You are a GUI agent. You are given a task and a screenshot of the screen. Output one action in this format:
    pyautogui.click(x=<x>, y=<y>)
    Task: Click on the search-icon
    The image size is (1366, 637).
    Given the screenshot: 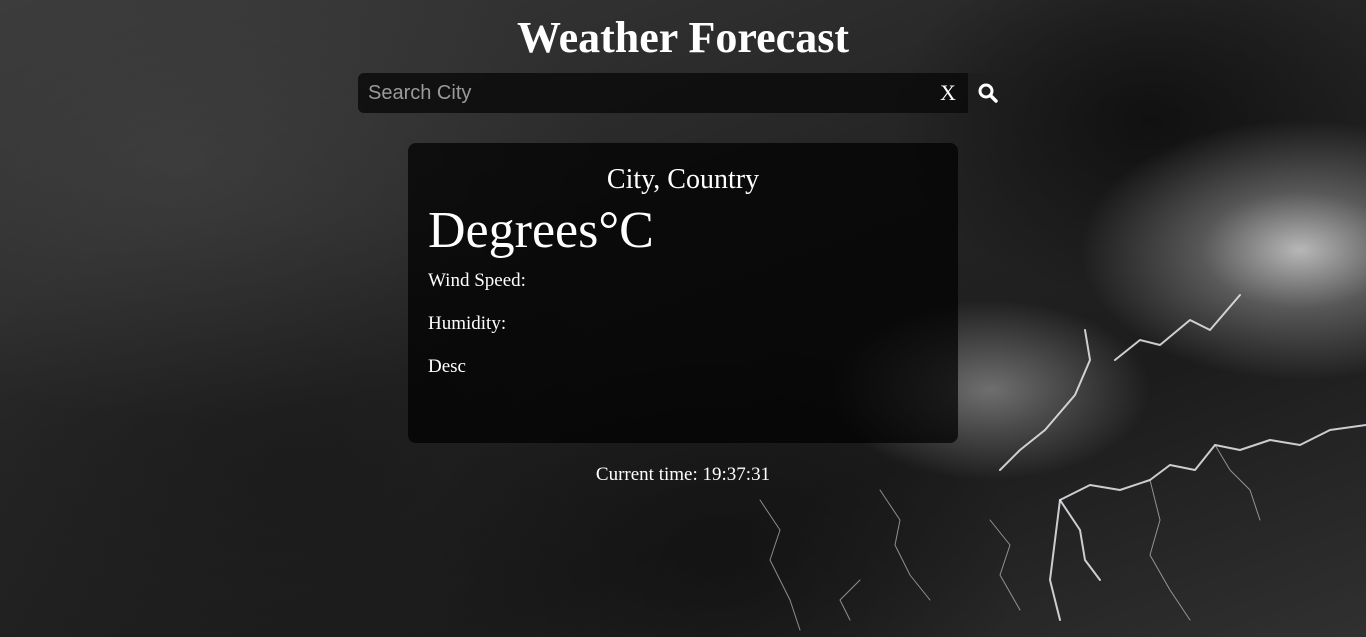 What is the action you would take?
    pyautogui.click(x=988, y=93)
    